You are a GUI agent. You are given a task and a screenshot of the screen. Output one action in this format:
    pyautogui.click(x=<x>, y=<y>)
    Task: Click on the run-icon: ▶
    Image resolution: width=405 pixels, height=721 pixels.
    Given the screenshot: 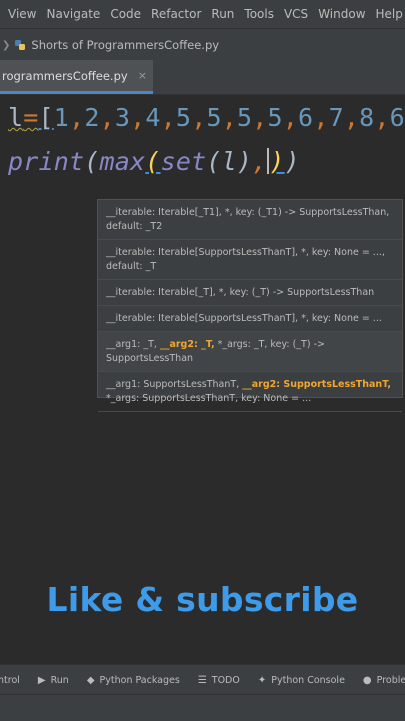 What is the action you would take?
    pyautogui.click(x=42, y=680)
    